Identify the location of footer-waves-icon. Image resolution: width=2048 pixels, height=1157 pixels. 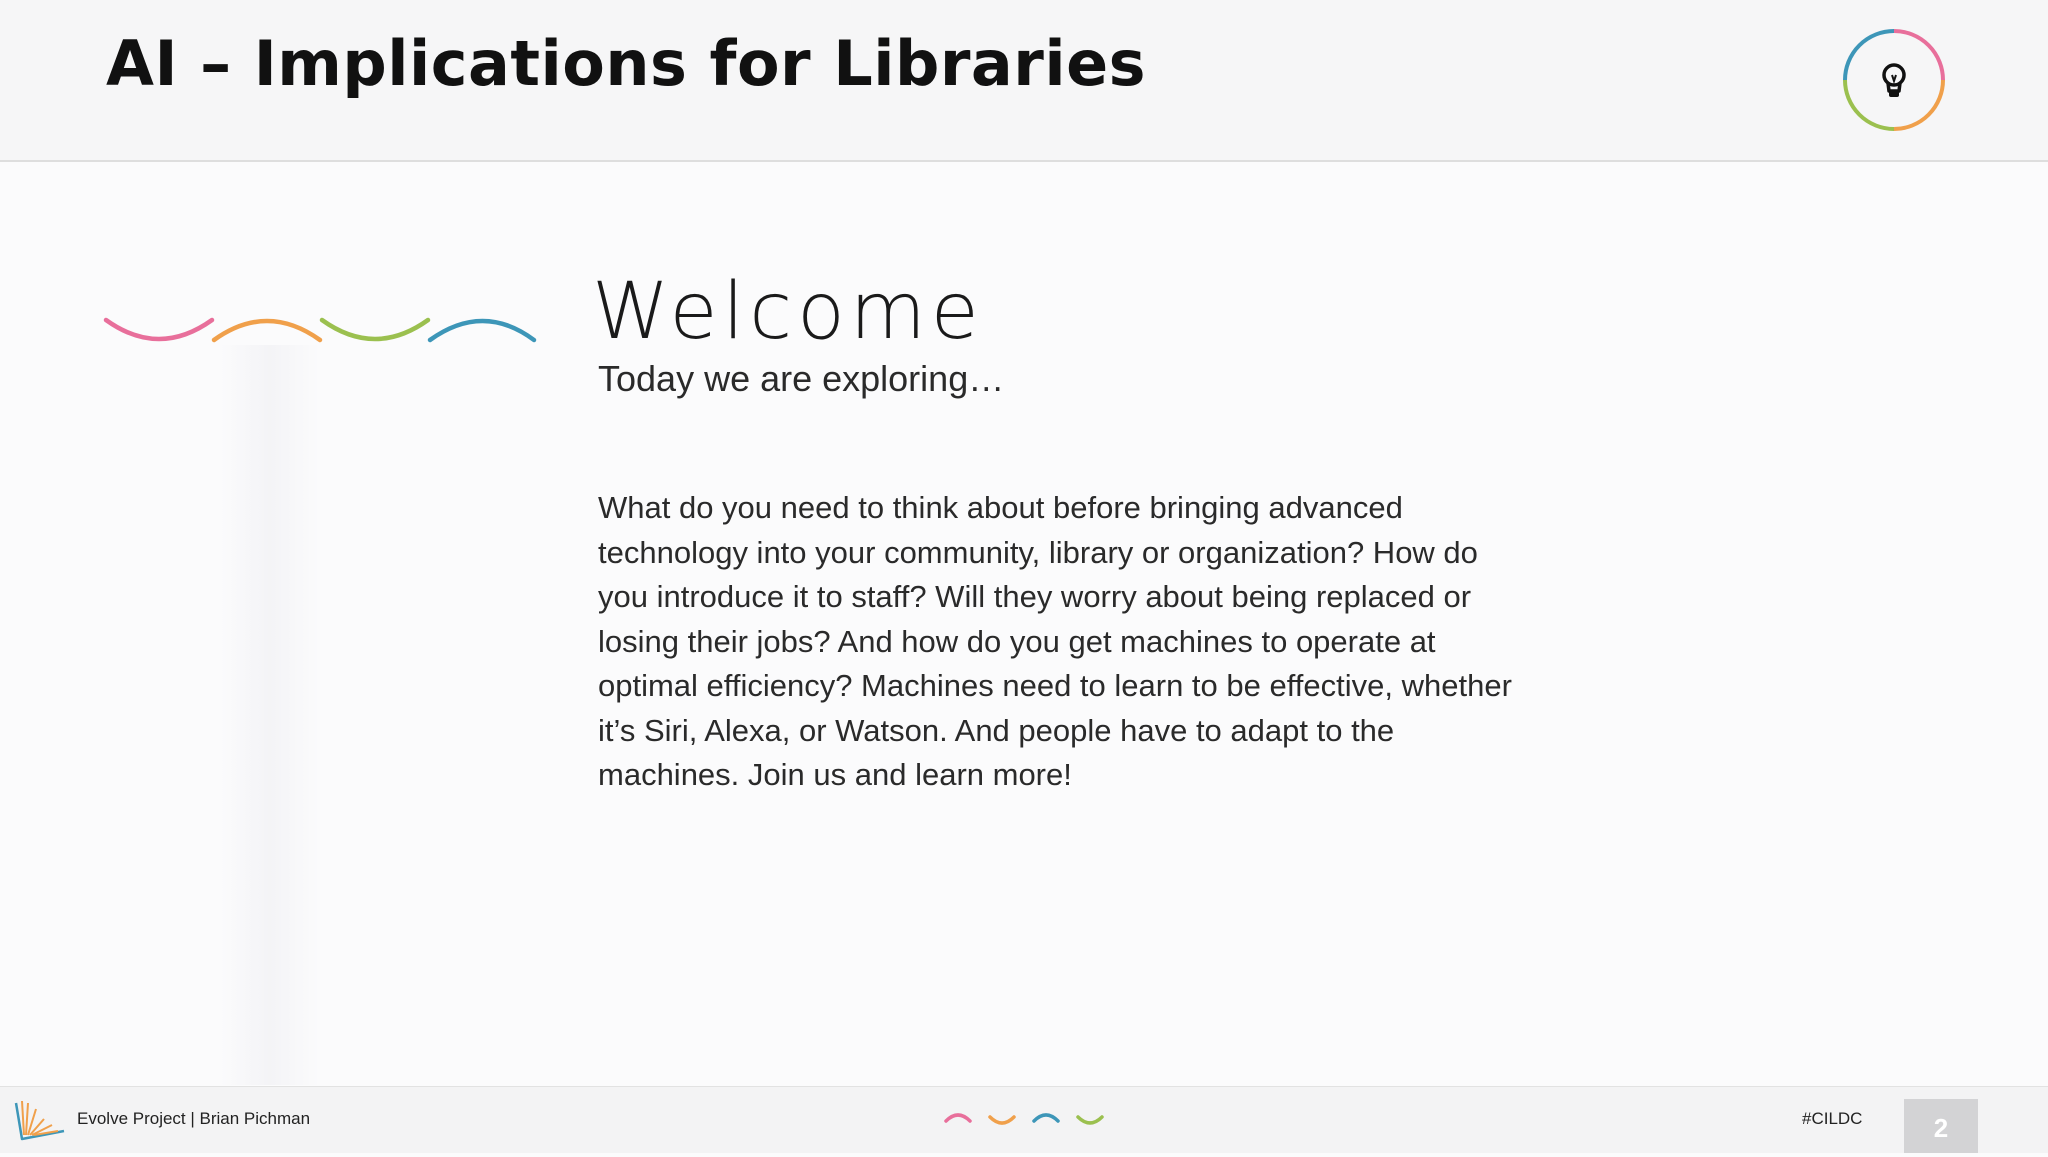
(1024, 1119).